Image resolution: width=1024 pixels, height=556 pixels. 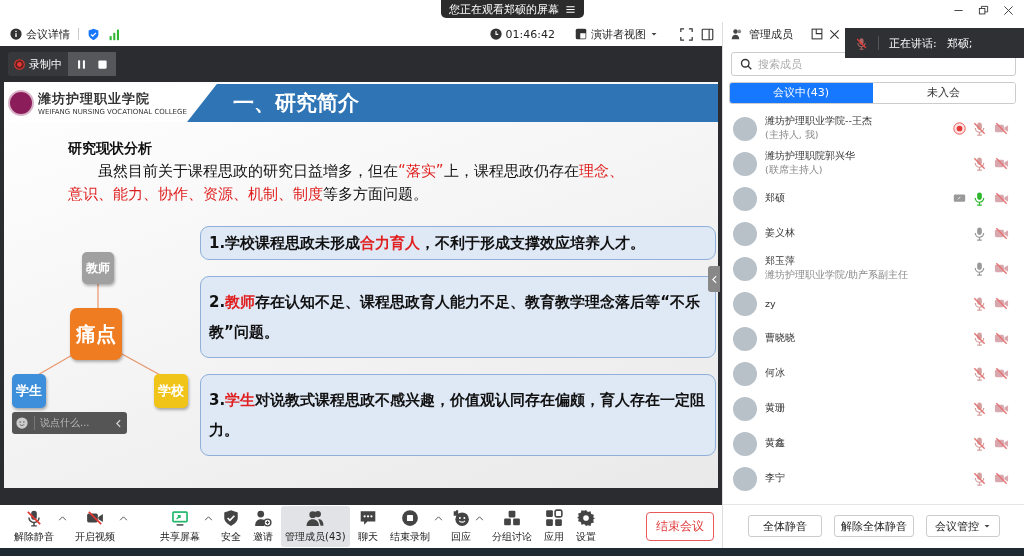 What do you see at coordinates (98, 296) in the screenshot?
I see `connector-line` at bounding box center [98, 296].